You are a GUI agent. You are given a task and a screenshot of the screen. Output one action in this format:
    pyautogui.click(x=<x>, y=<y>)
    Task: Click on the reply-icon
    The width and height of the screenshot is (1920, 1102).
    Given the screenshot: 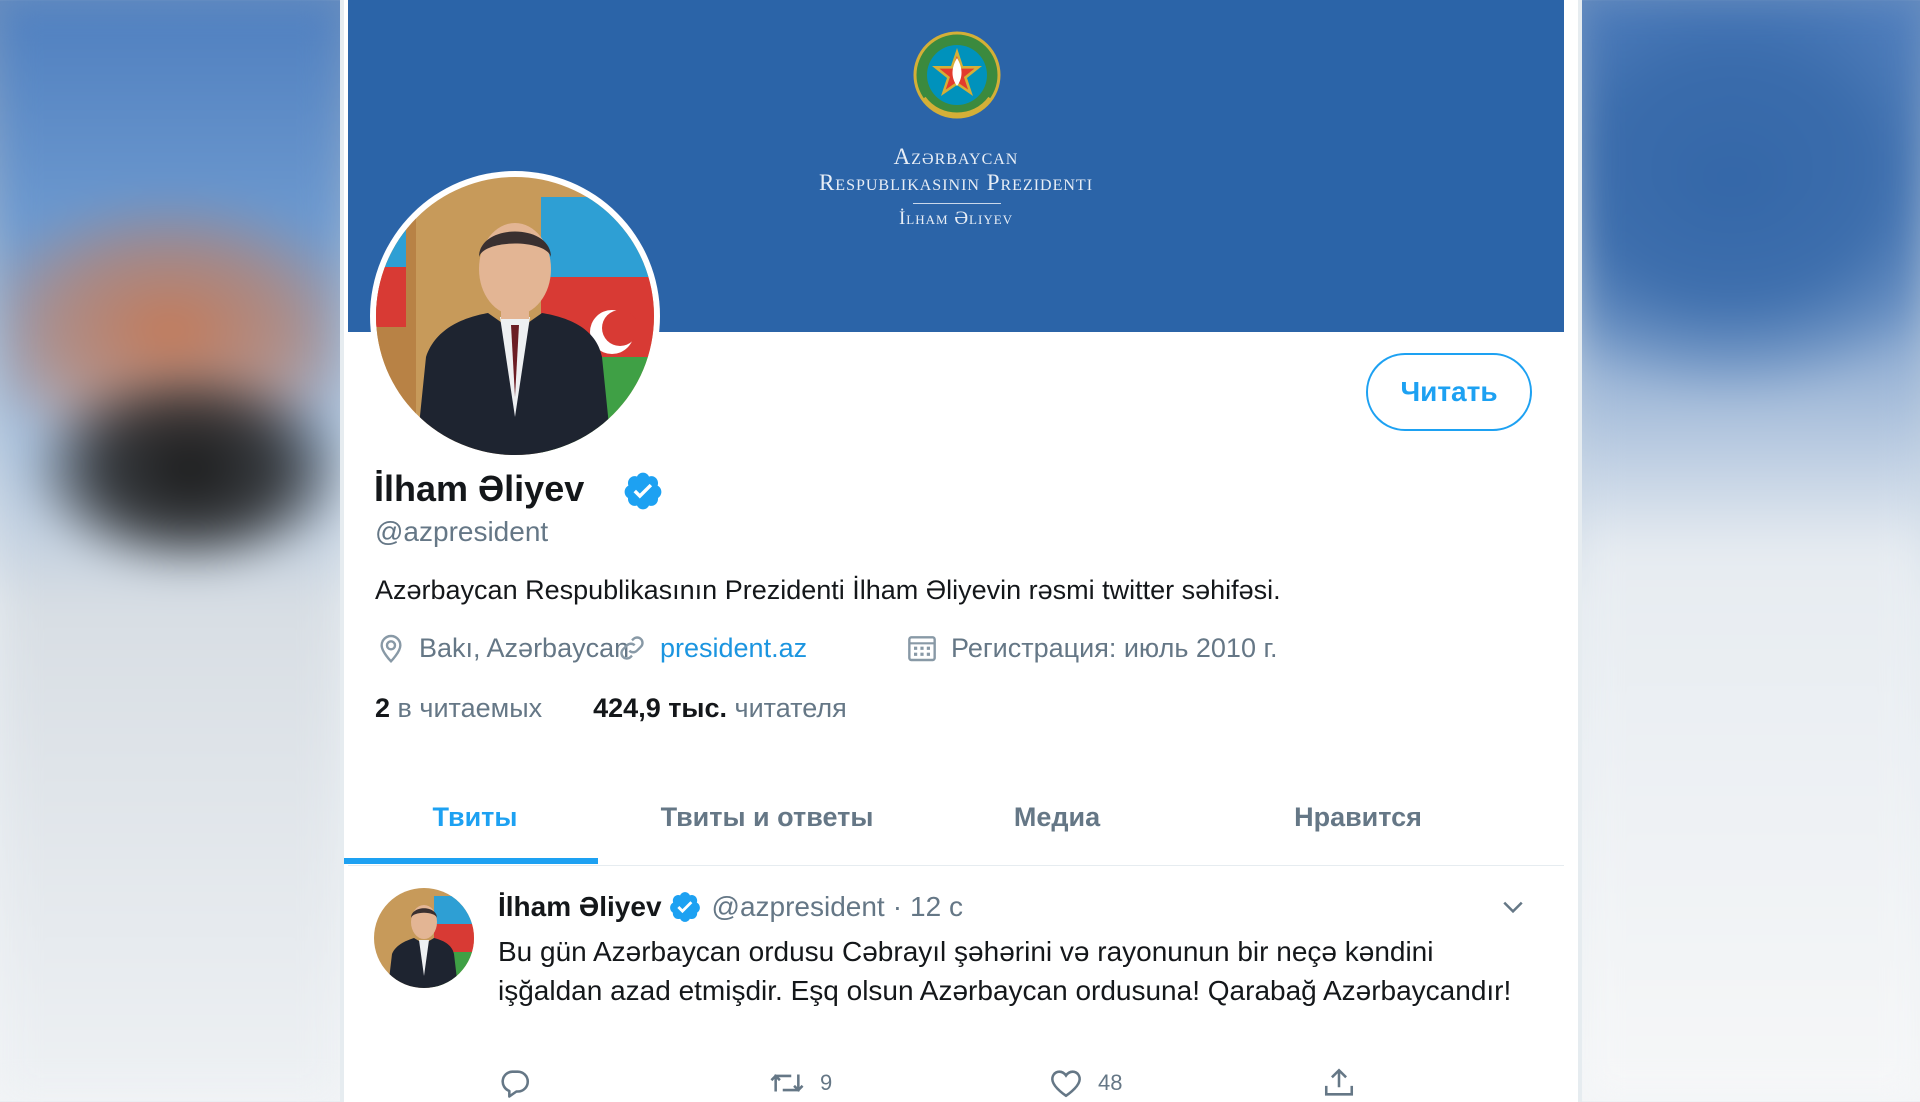 What is the action you would take?
    pyautogui.click(x=515, y=1084)
    